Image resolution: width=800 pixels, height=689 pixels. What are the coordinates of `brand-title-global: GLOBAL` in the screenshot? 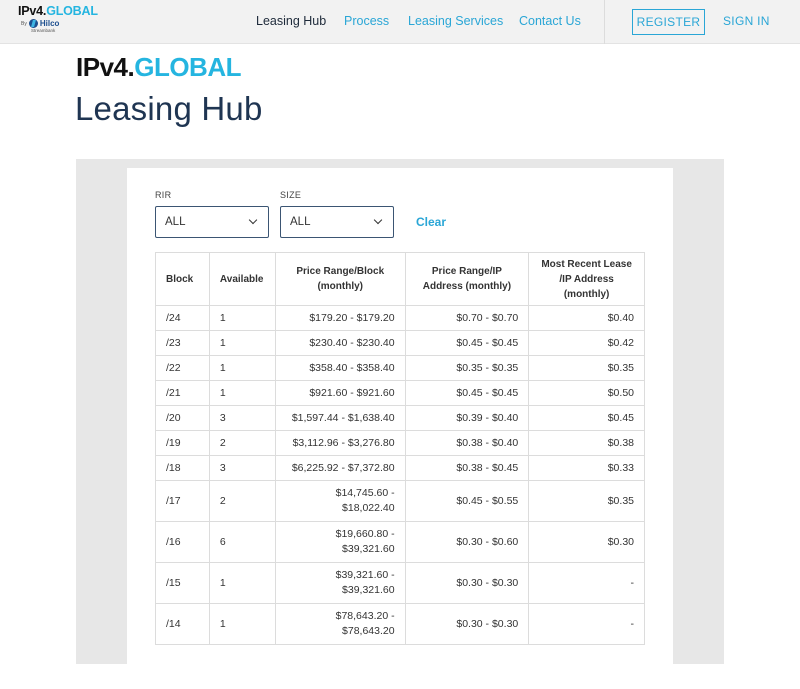 It's located at (187, 67).